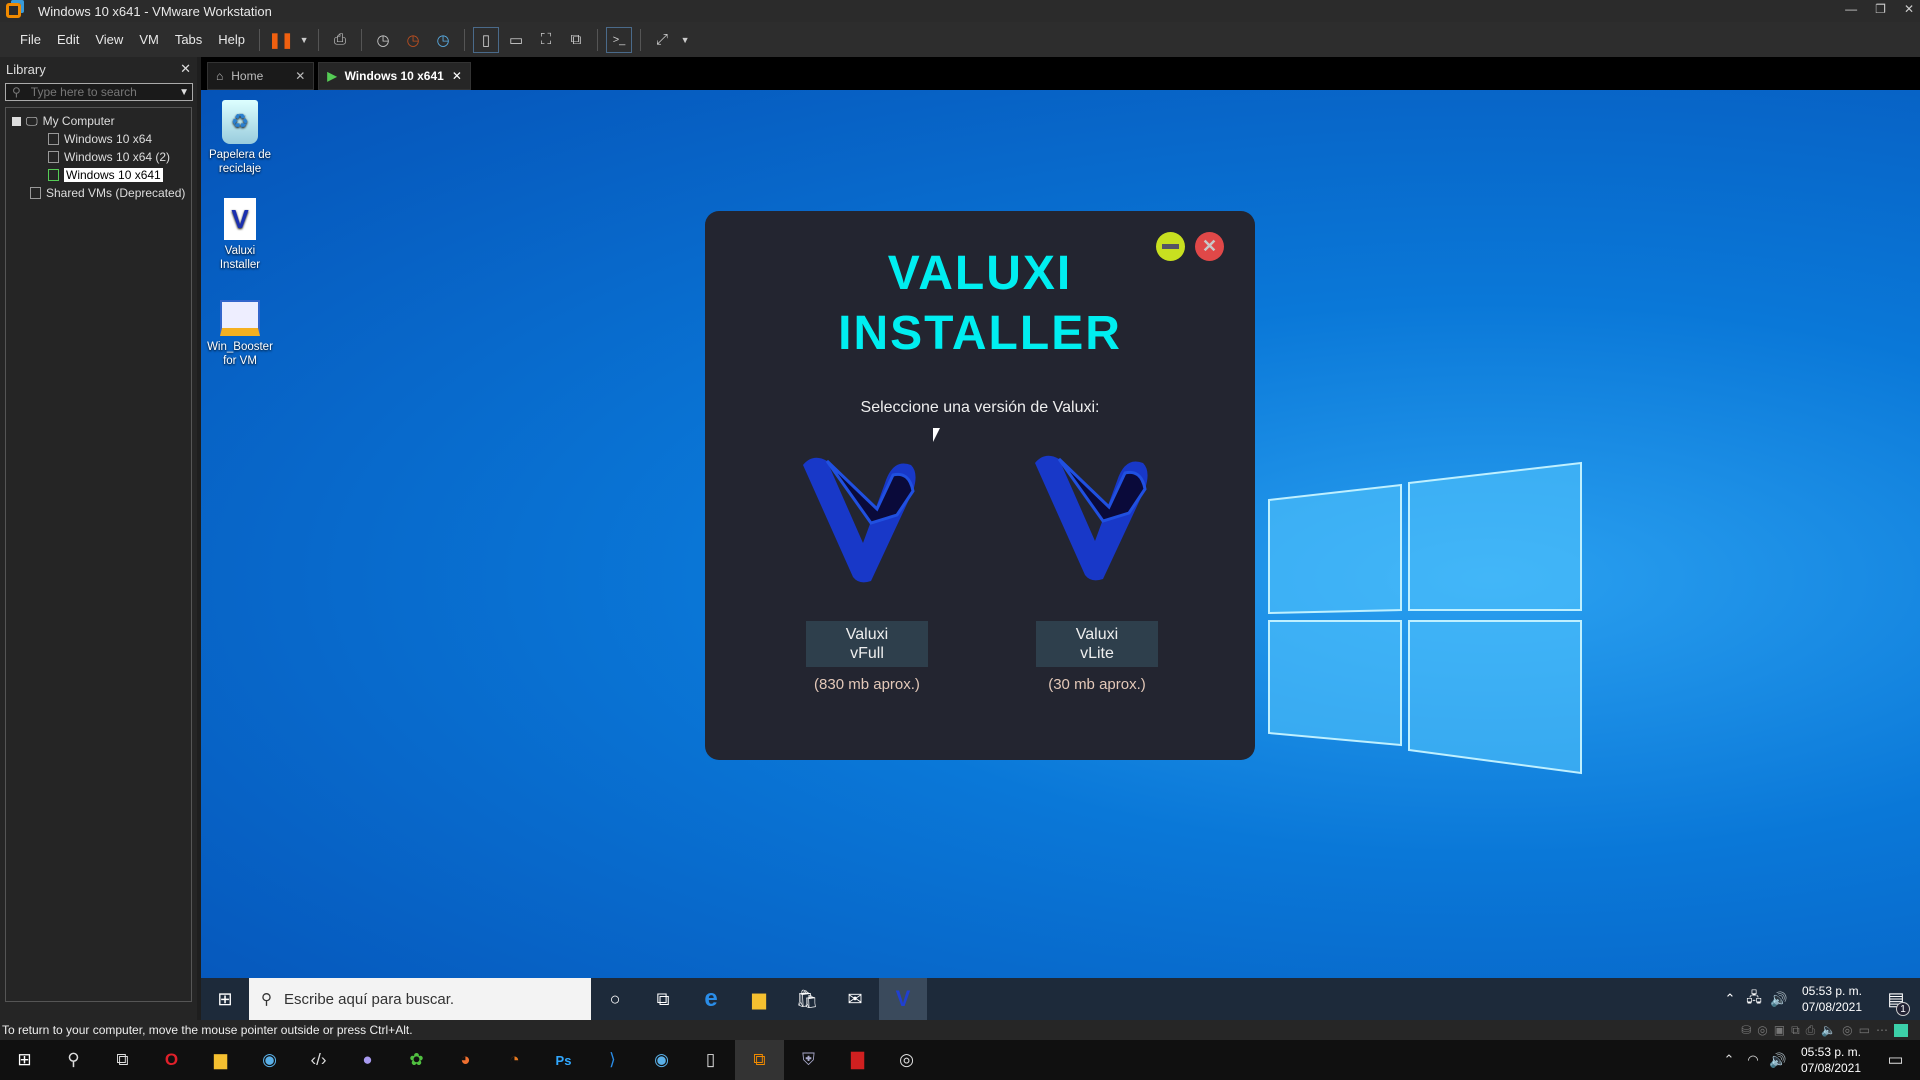 This screenshot has width=1920, height=1080. I want to click on menu-tabs: Tabs, so click(188, 39).